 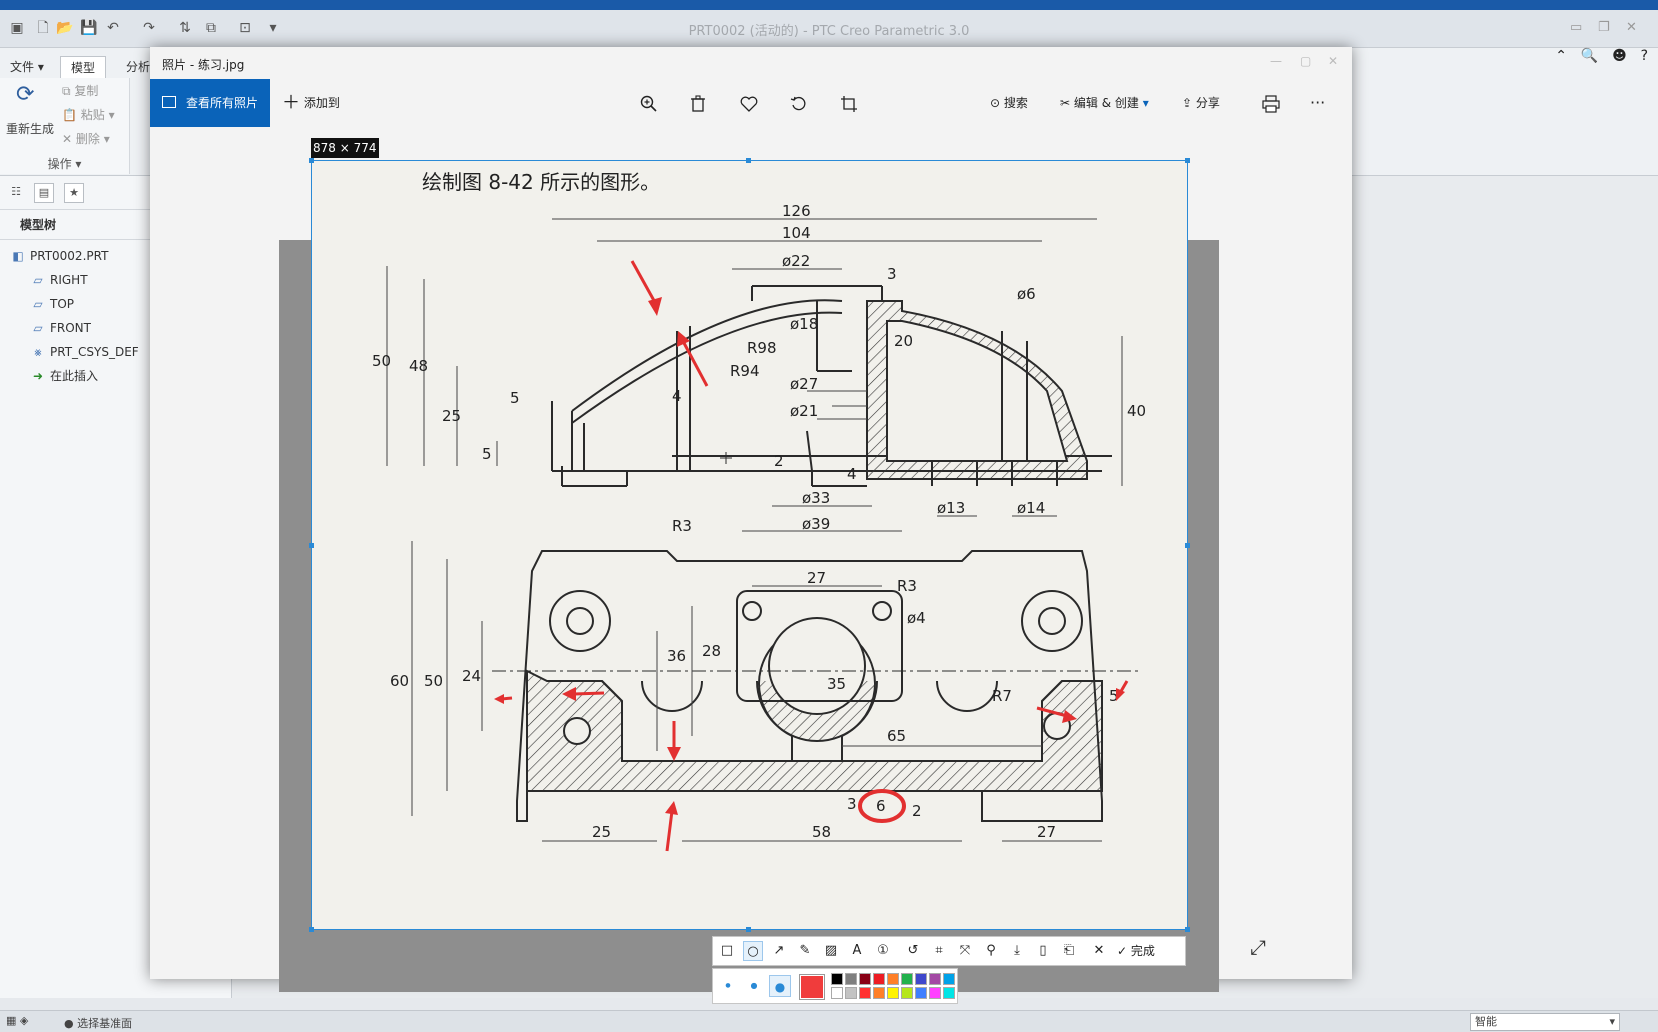 What do you see at coordinates (69, 280) in the screenshot?
I see `tree-item-label: RIGHT` at bounding box center [69, 280].